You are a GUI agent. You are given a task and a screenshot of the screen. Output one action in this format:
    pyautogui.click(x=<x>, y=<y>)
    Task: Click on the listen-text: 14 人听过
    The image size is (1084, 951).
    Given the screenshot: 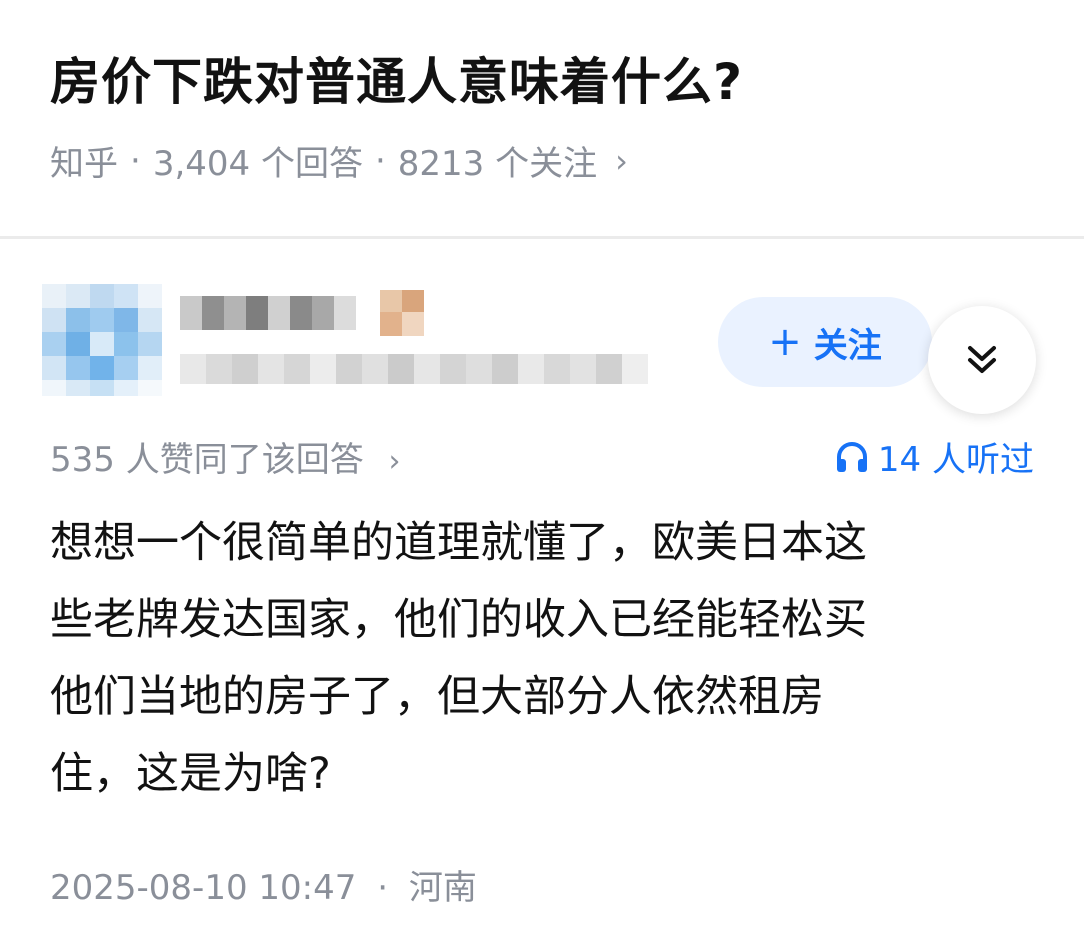 What is the action you would take?
    pyautogui.click(x=955, y=460)
    